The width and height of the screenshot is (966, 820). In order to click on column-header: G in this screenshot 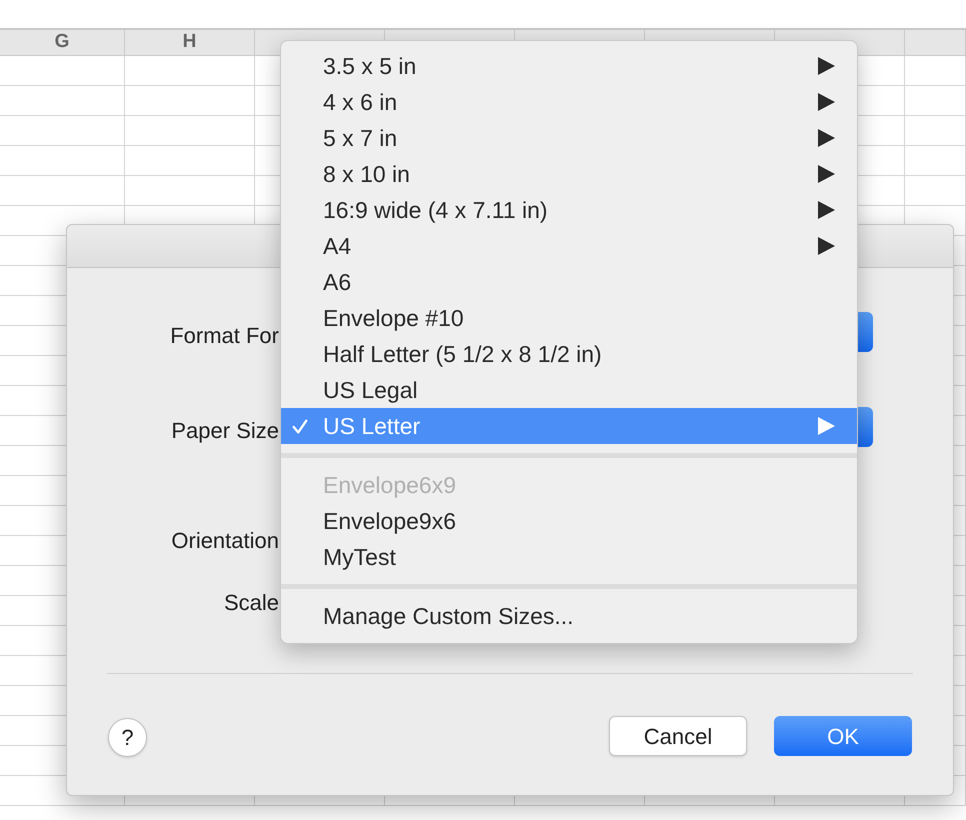, I will do `click(62, 42)`.